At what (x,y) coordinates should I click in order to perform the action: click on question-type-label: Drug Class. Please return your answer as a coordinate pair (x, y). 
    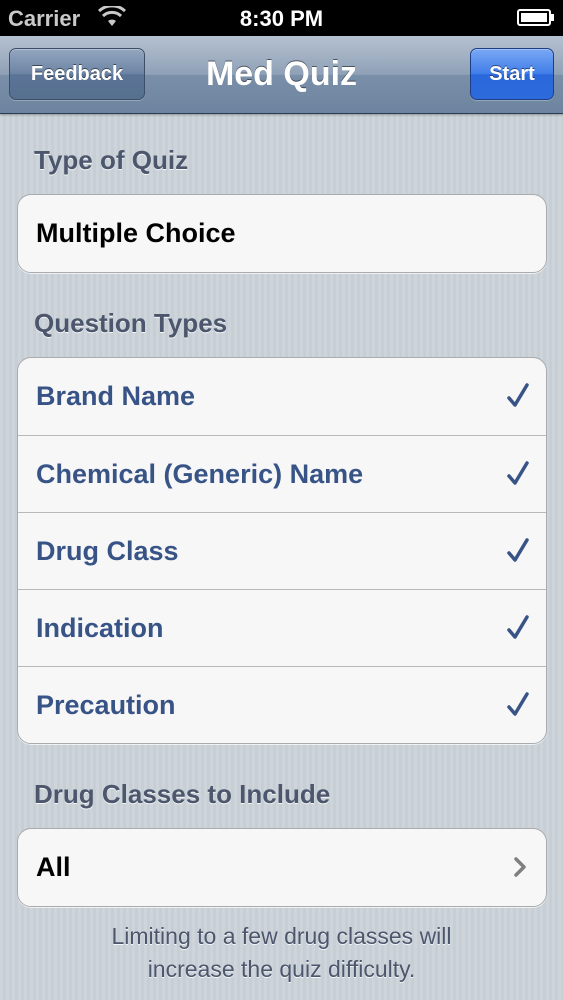
    Looking at the image, I should click on (107, 551).